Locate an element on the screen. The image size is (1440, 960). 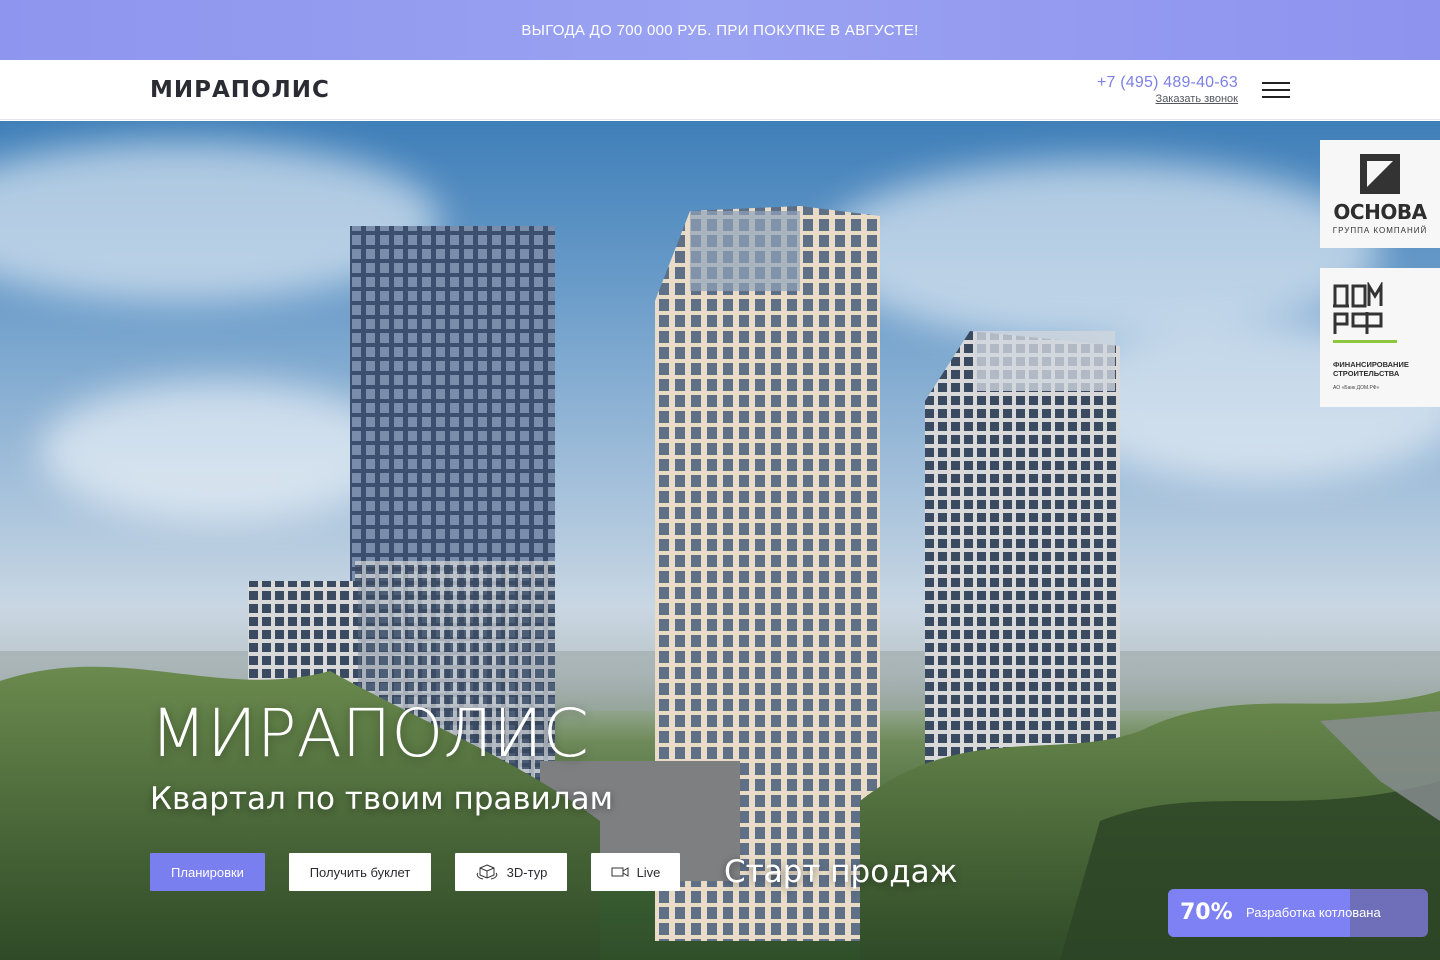
live-button: Live is located at coordinates (635, 872).